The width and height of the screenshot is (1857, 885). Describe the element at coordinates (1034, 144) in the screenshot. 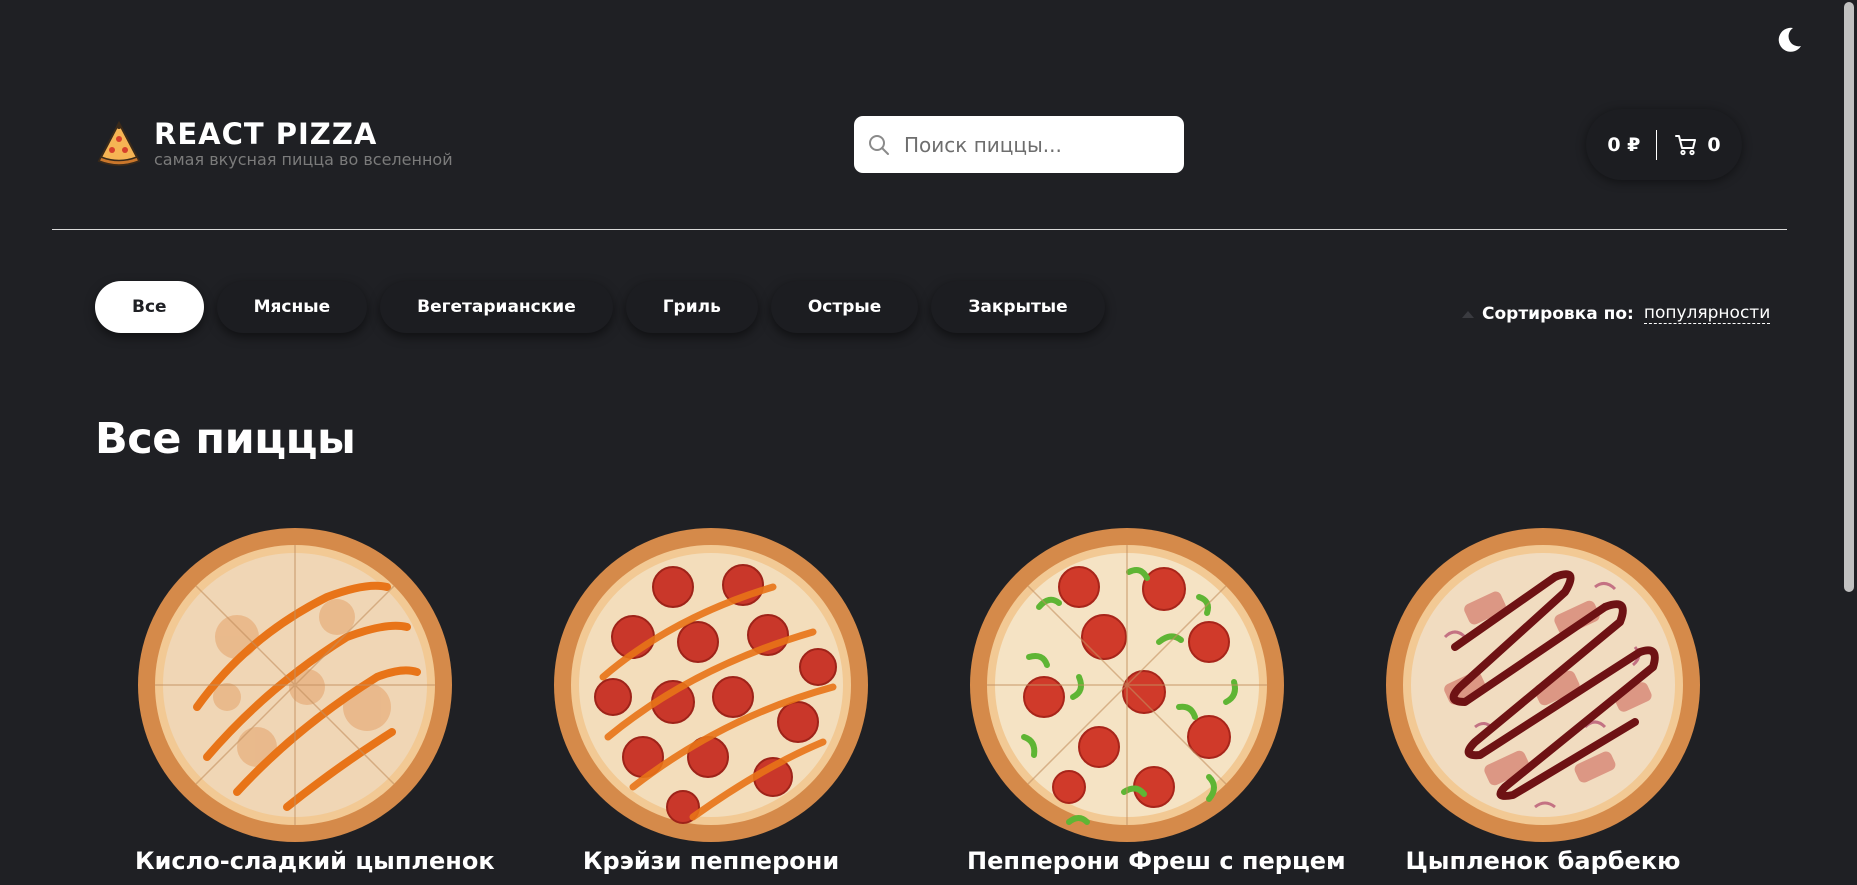

I see `search-input` at that location.